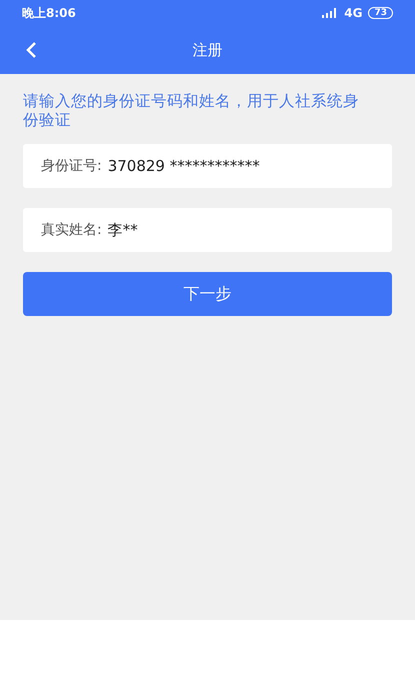  I want to click on battery-level: 73, so click(380, 13).